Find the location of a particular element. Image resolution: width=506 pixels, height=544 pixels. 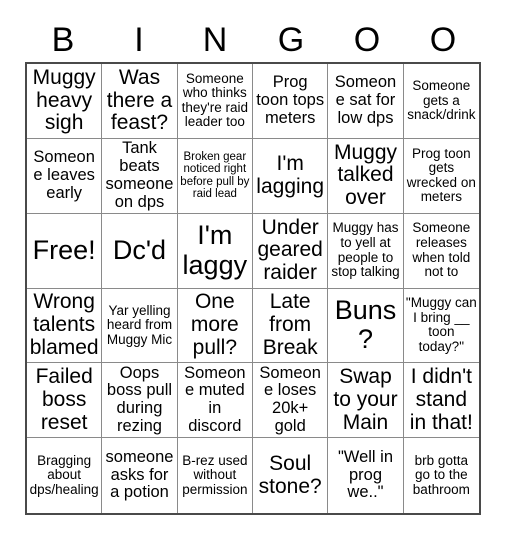

bingo-header-letter-1: I is located at coordinates (139, 40).